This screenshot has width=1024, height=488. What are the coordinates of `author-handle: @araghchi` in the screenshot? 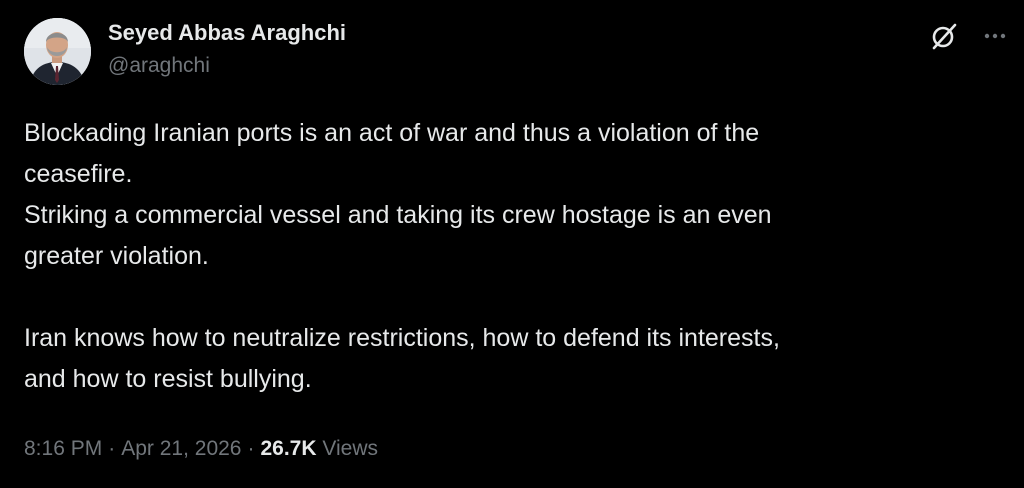 It's located at (159, 66).